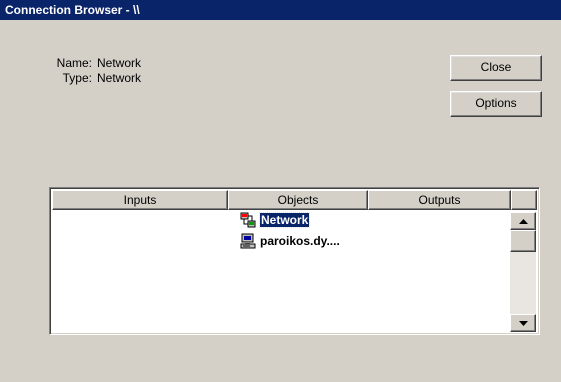 This screenshot has width=561, height=382. I want to click on scroll-down-button, so click(523, 323).